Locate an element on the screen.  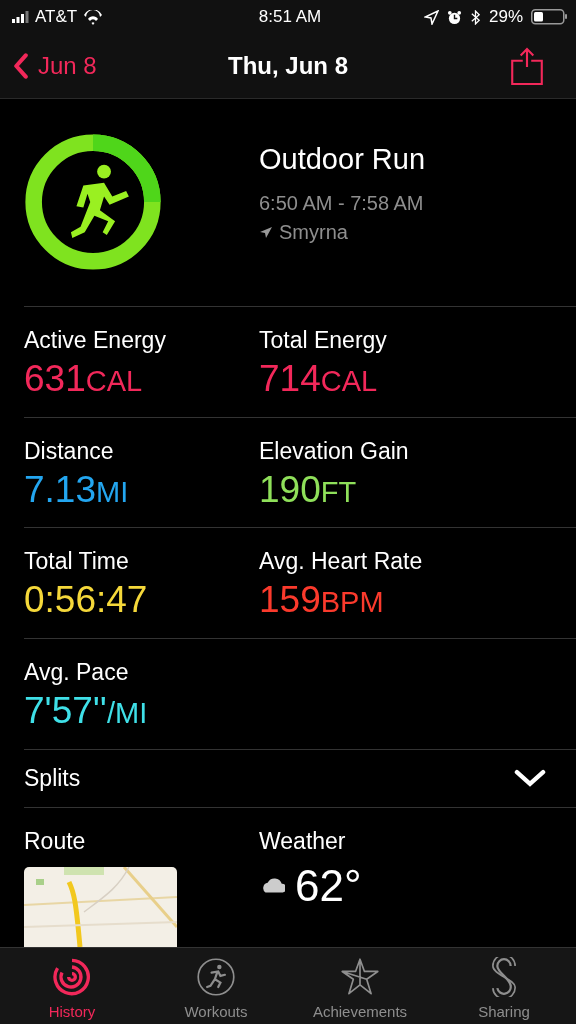
back-chevron-icon is located at coordinates (21, 66).